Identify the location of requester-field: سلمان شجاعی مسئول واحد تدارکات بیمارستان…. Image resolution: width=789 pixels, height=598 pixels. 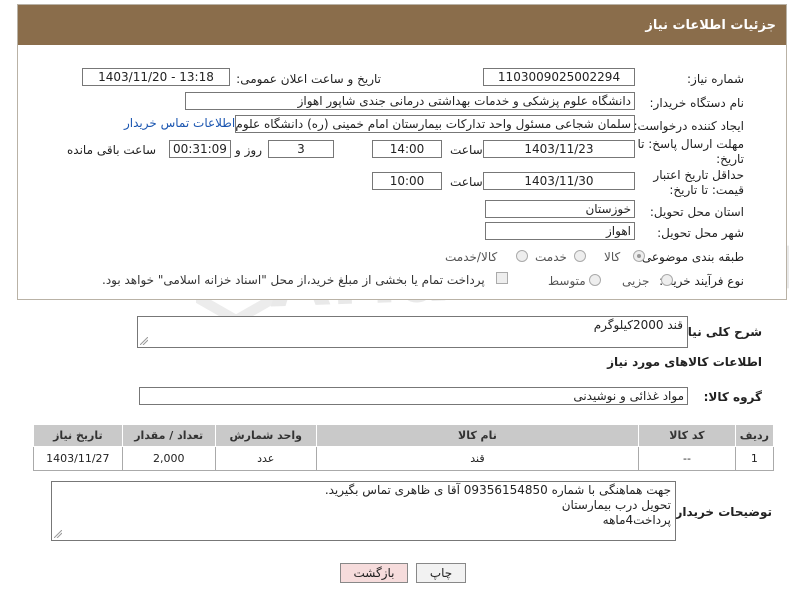
(435, 124).